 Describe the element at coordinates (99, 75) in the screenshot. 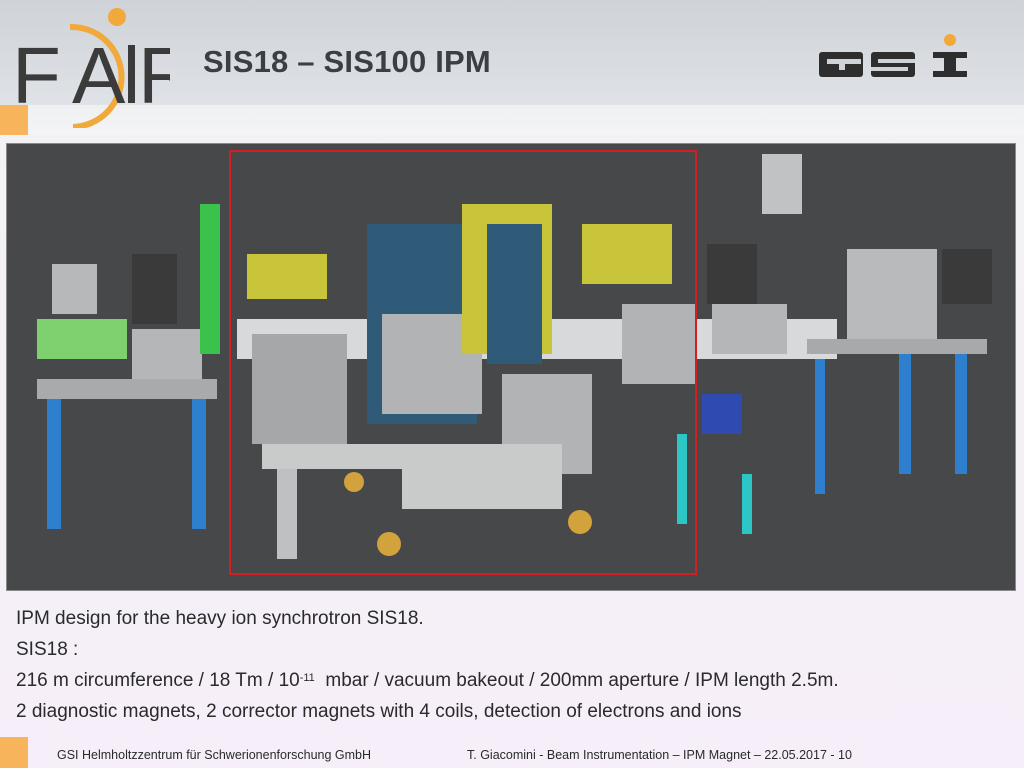

I see `svg-text: A` at that location.